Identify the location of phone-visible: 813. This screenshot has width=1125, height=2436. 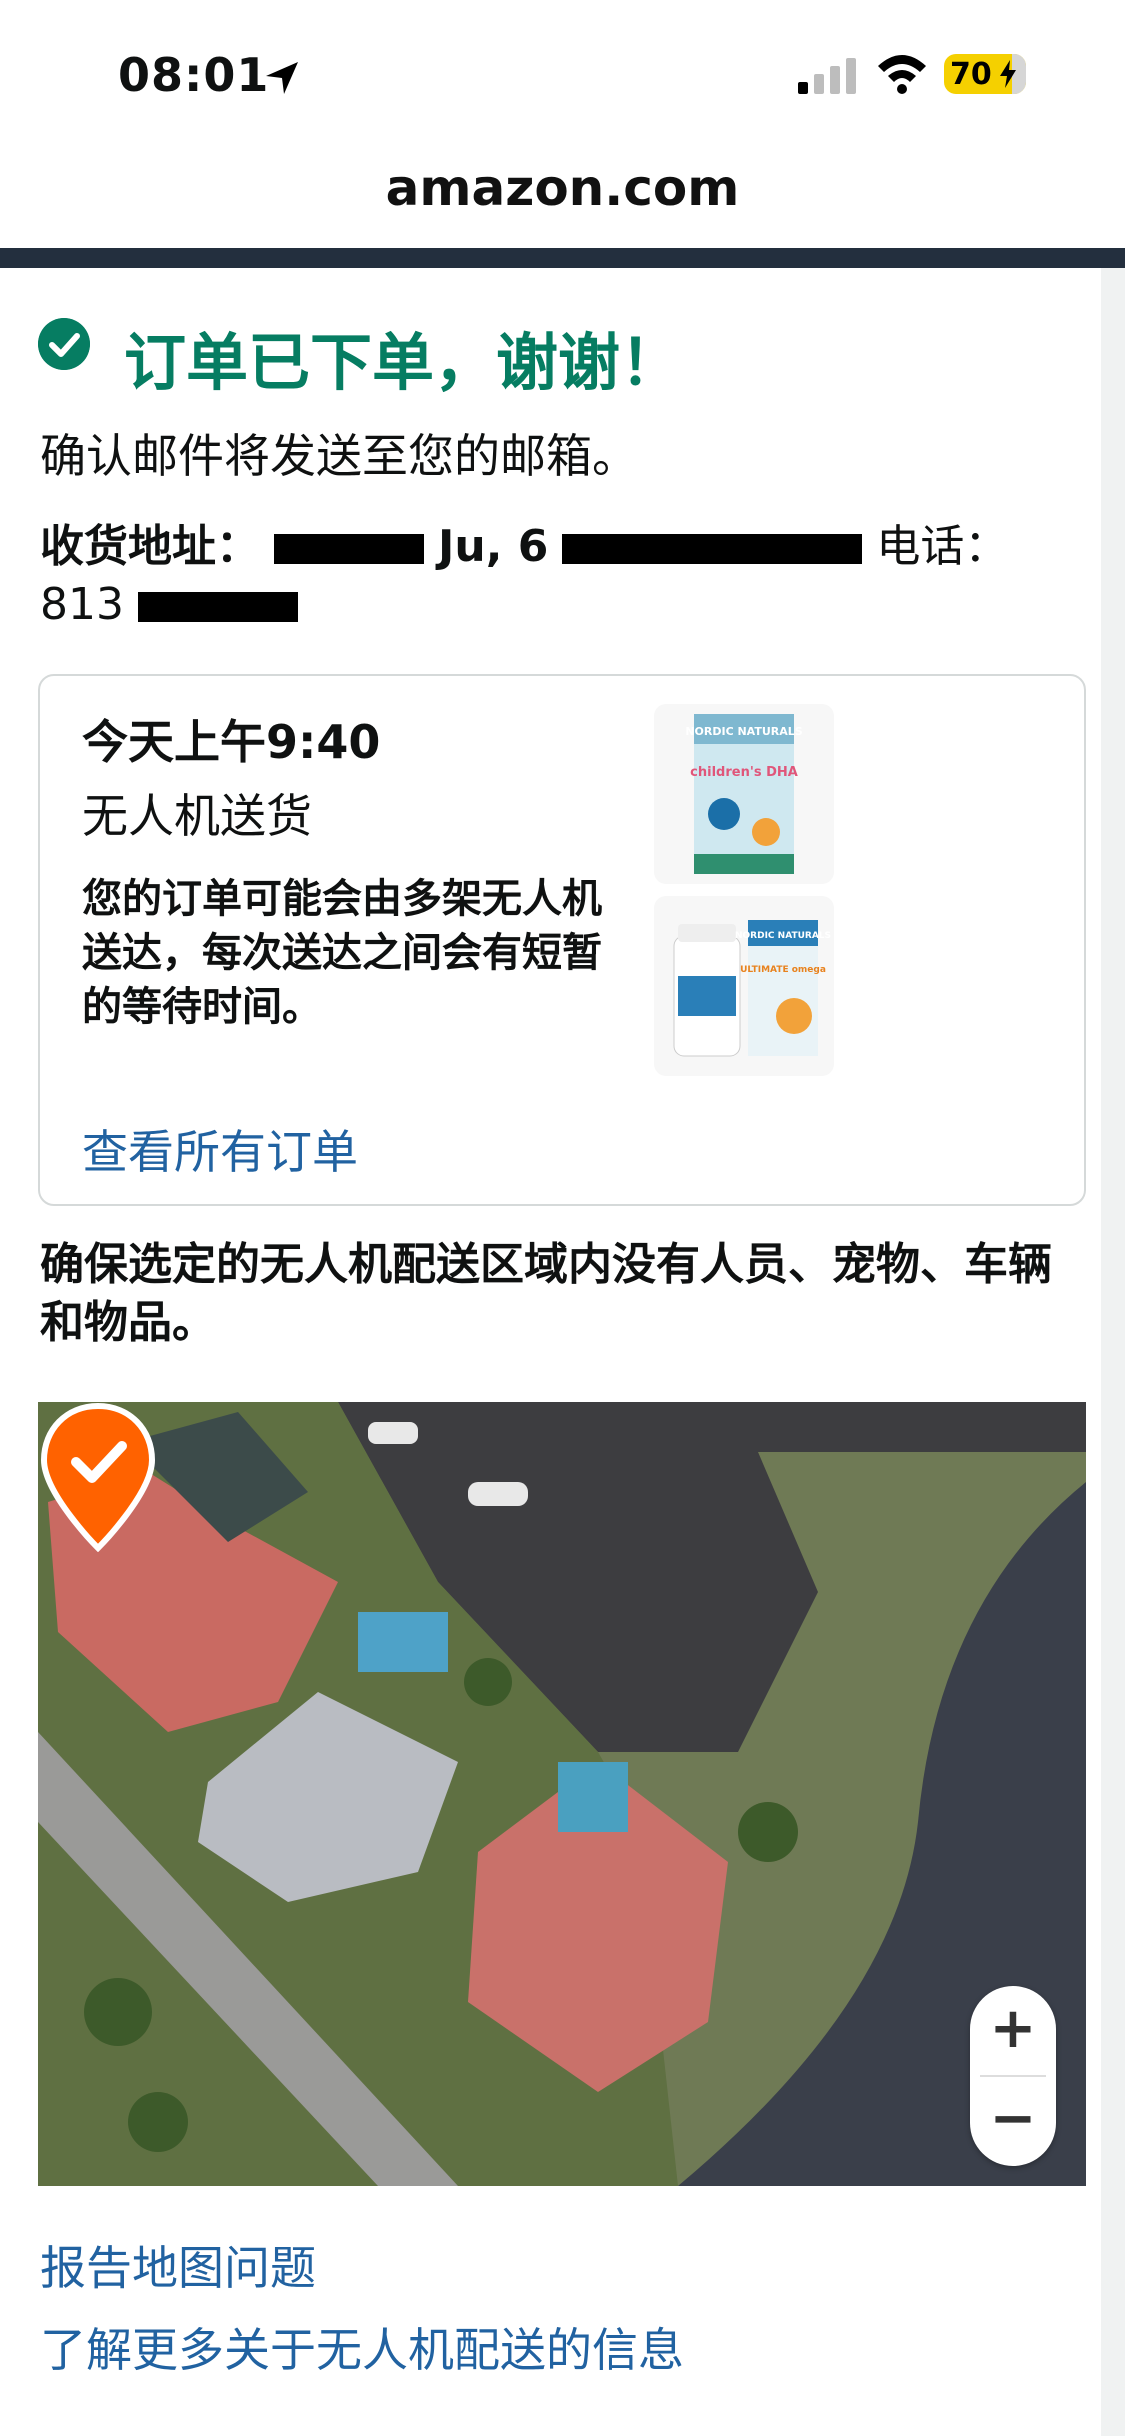
(82, 604).